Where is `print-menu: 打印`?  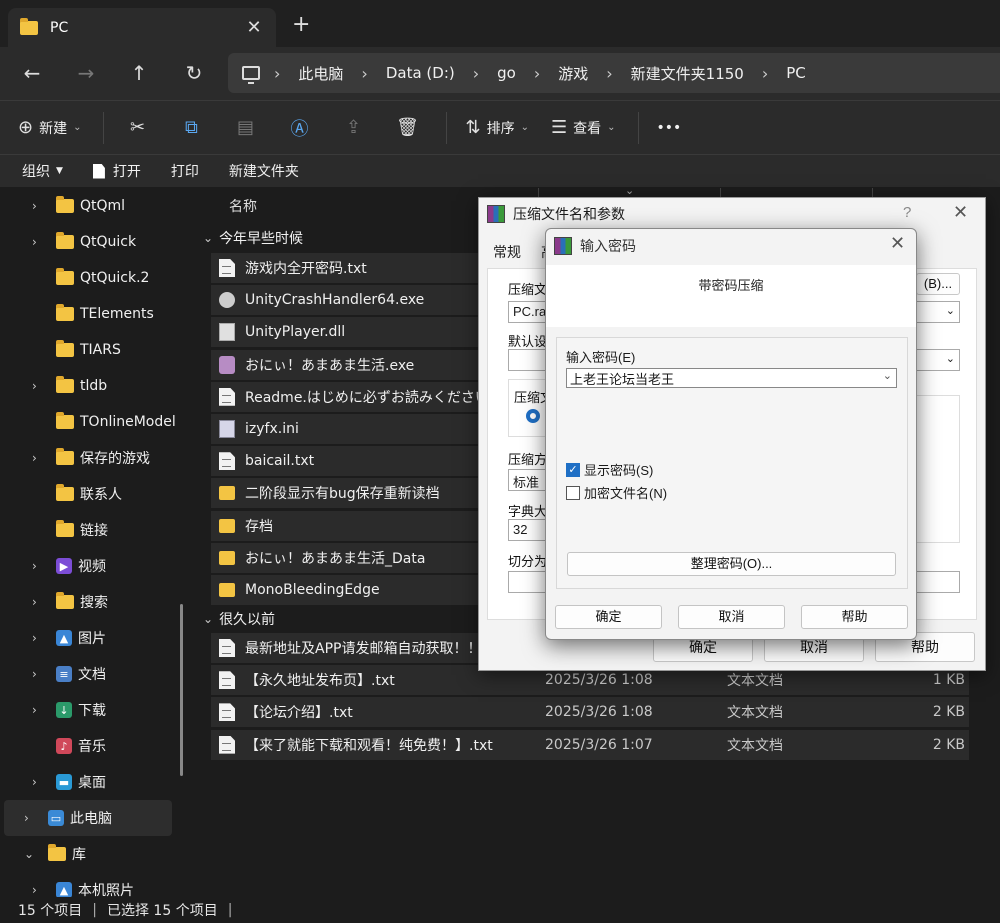
print-menu: 打印 is located at coordinates (185, 171).